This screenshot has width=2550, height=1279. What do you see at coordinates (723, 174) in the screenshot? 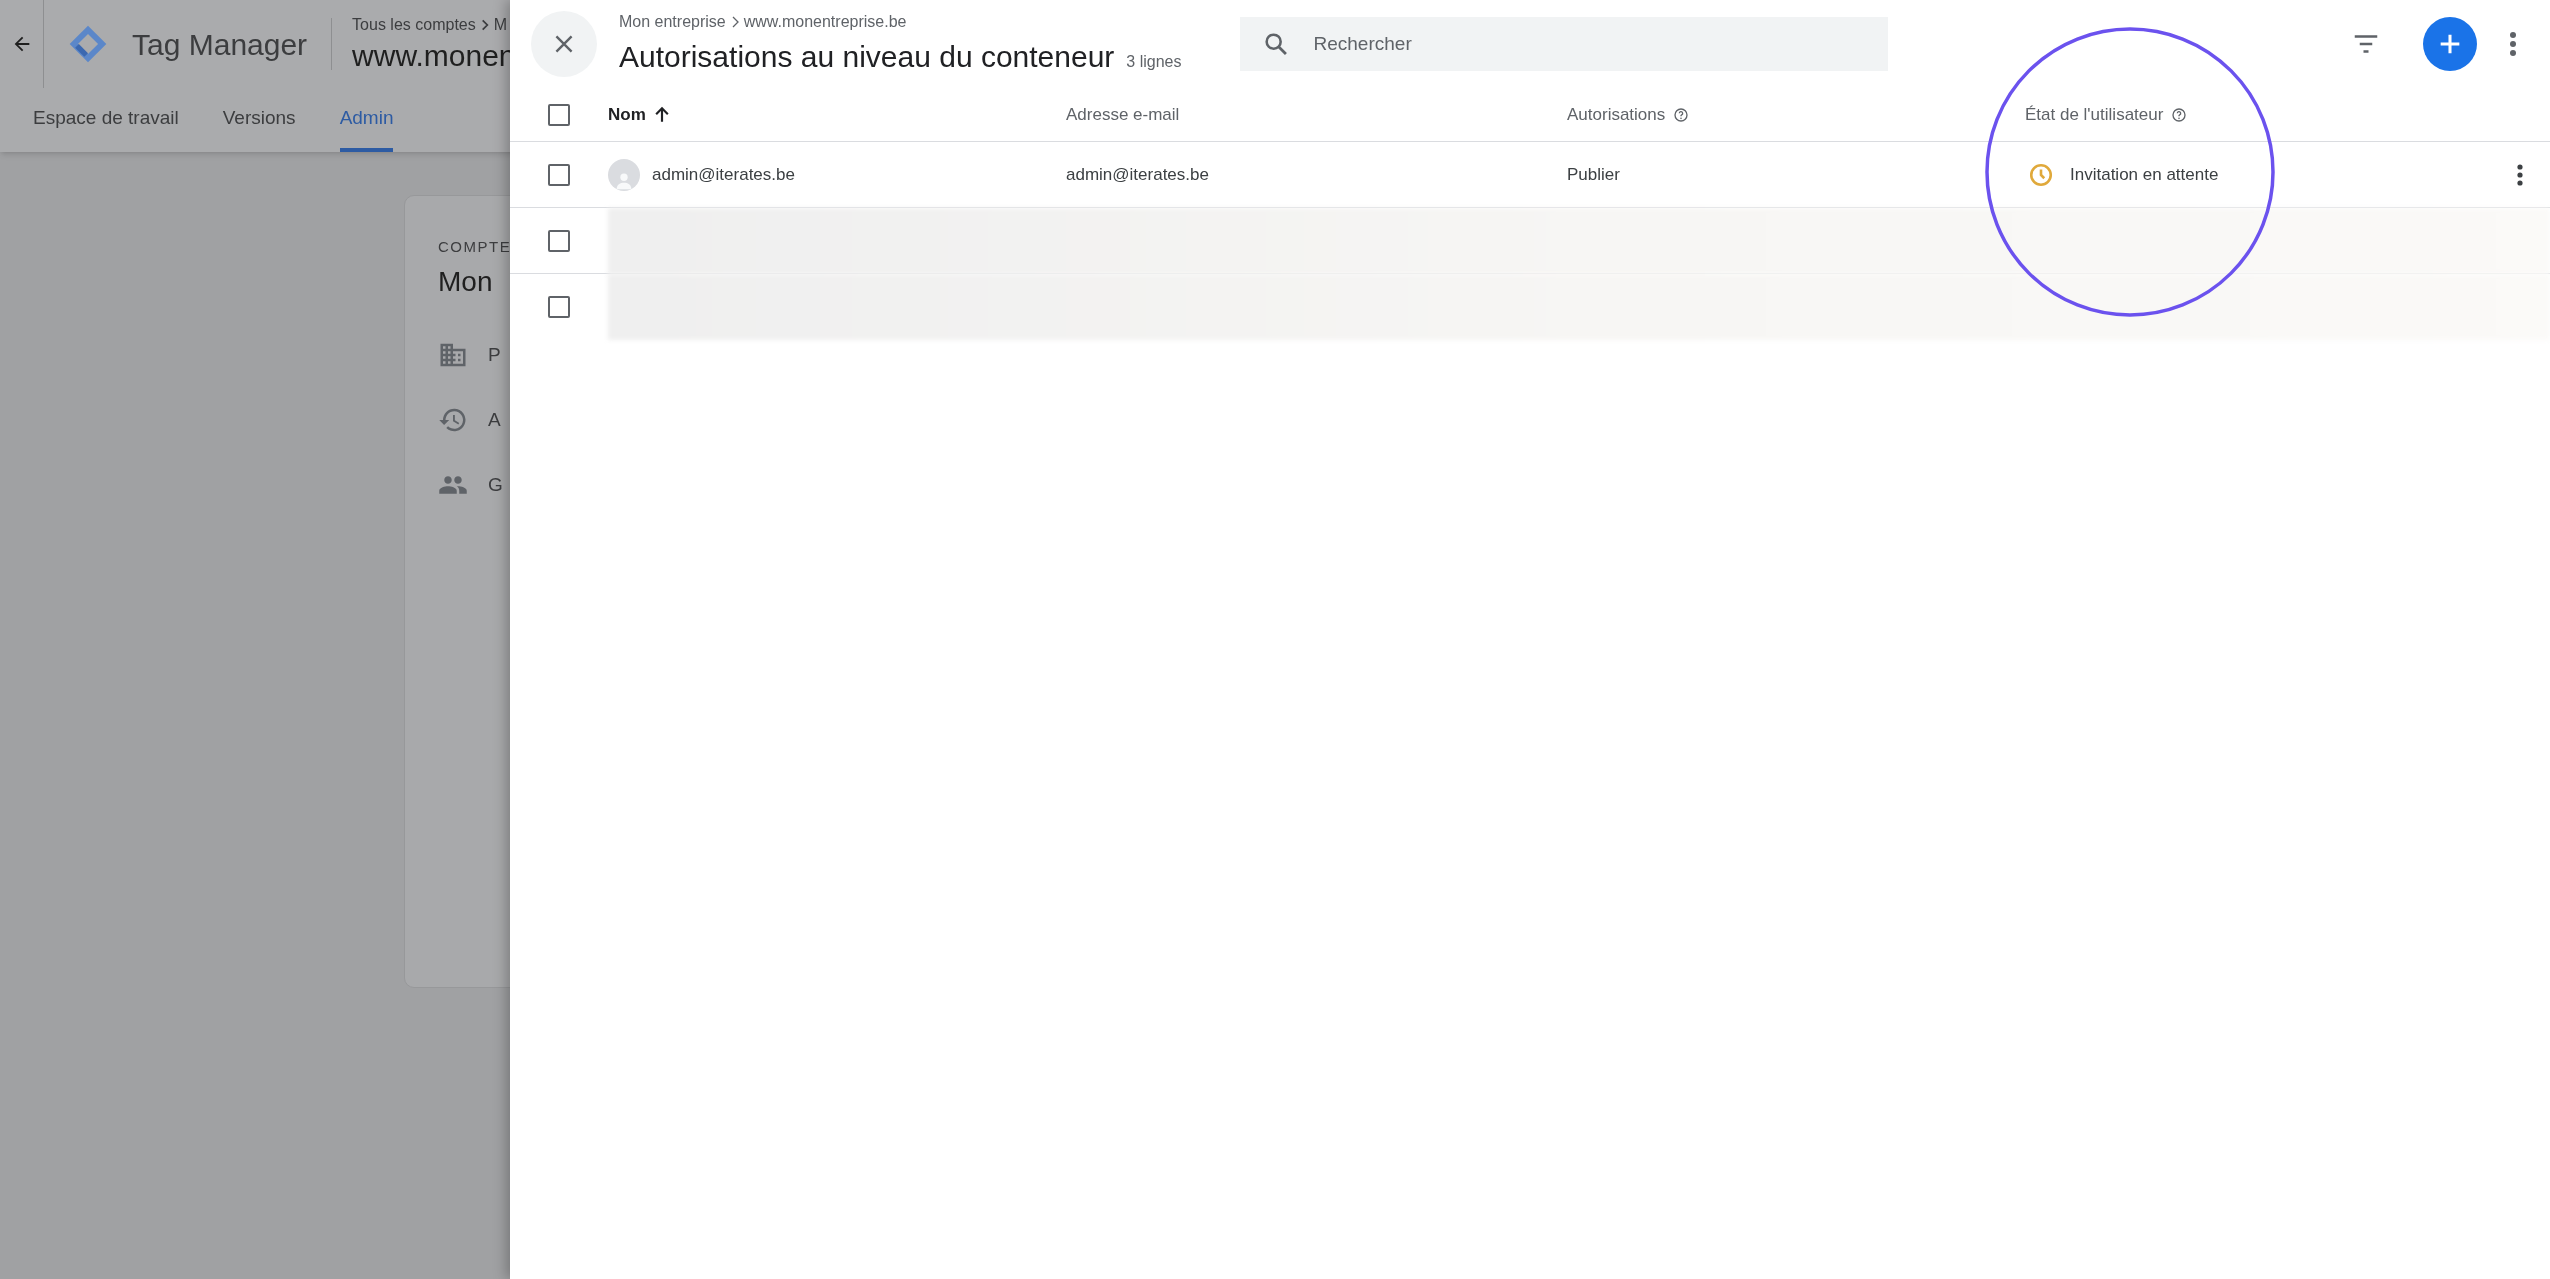
I see `user-name: admin@iterates.be` at bounding box center [723, 174].